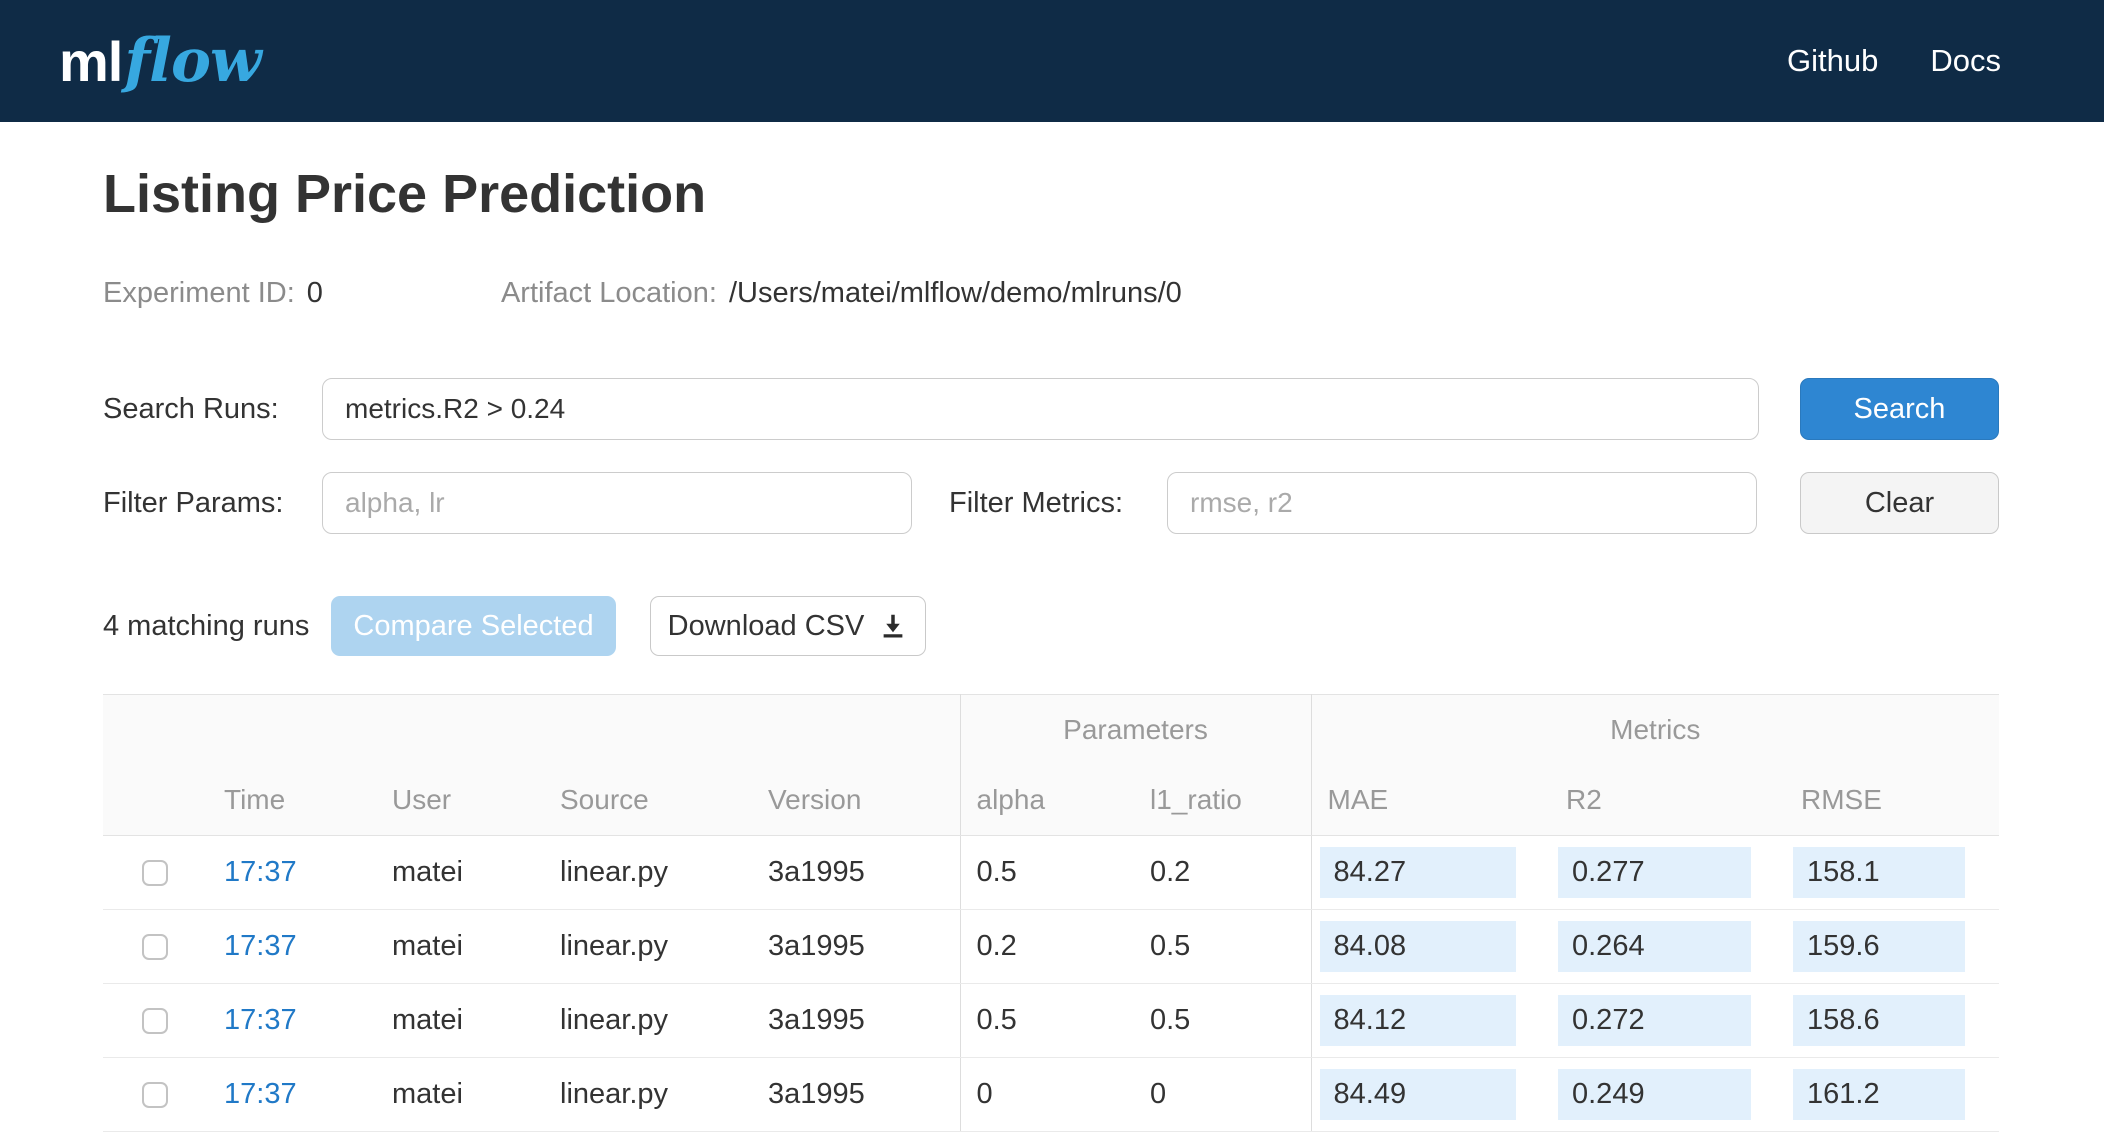 The width and height of the screenshot is (2104, 1132). I want to click on column-header-checkbox, so click(155, 800).